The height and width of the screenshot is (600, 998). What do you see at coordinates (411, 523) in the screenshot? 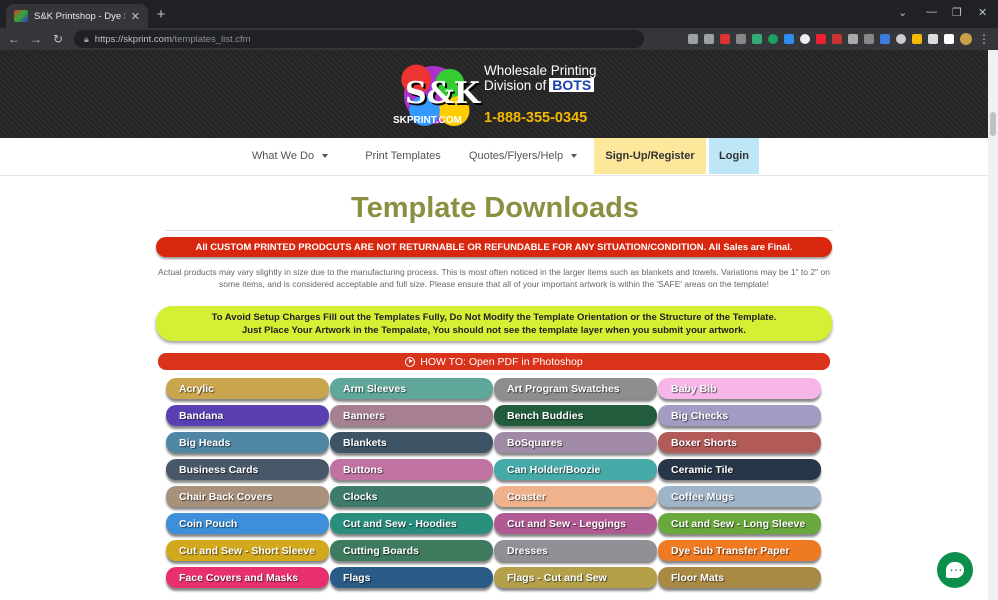
I see `template-category-button: Cut and Sew - Hoodies` at bounding box center [411, 523].